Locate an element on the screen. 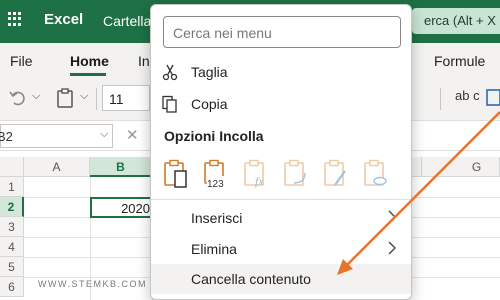 This screenshot has height=300, width=500. paste-dropdown-icon: ⌵ is located at coordinates (84, 96).